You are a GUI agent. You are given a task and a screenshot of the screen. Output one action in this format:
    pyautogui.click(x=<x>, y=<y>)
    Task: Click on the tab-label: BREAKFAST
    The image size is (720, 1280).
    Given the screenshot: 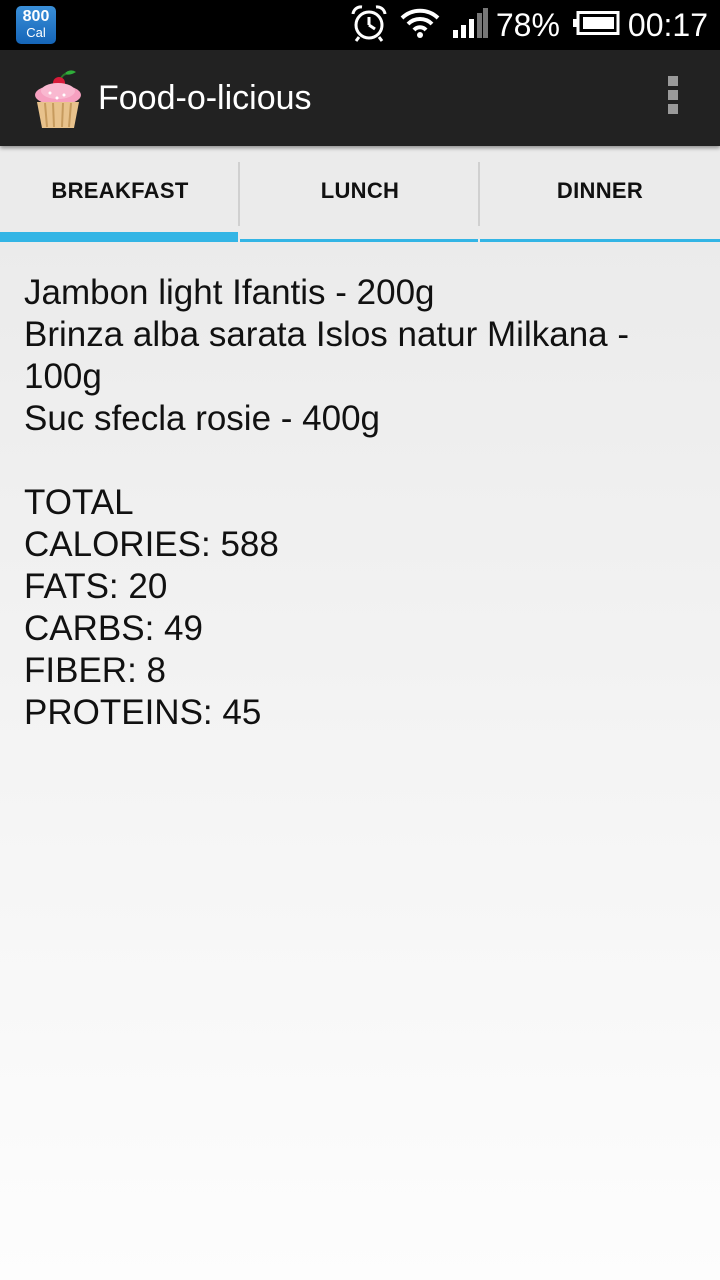 What is the action you would take?
    pyautogui.click(x=120, y=190)
    